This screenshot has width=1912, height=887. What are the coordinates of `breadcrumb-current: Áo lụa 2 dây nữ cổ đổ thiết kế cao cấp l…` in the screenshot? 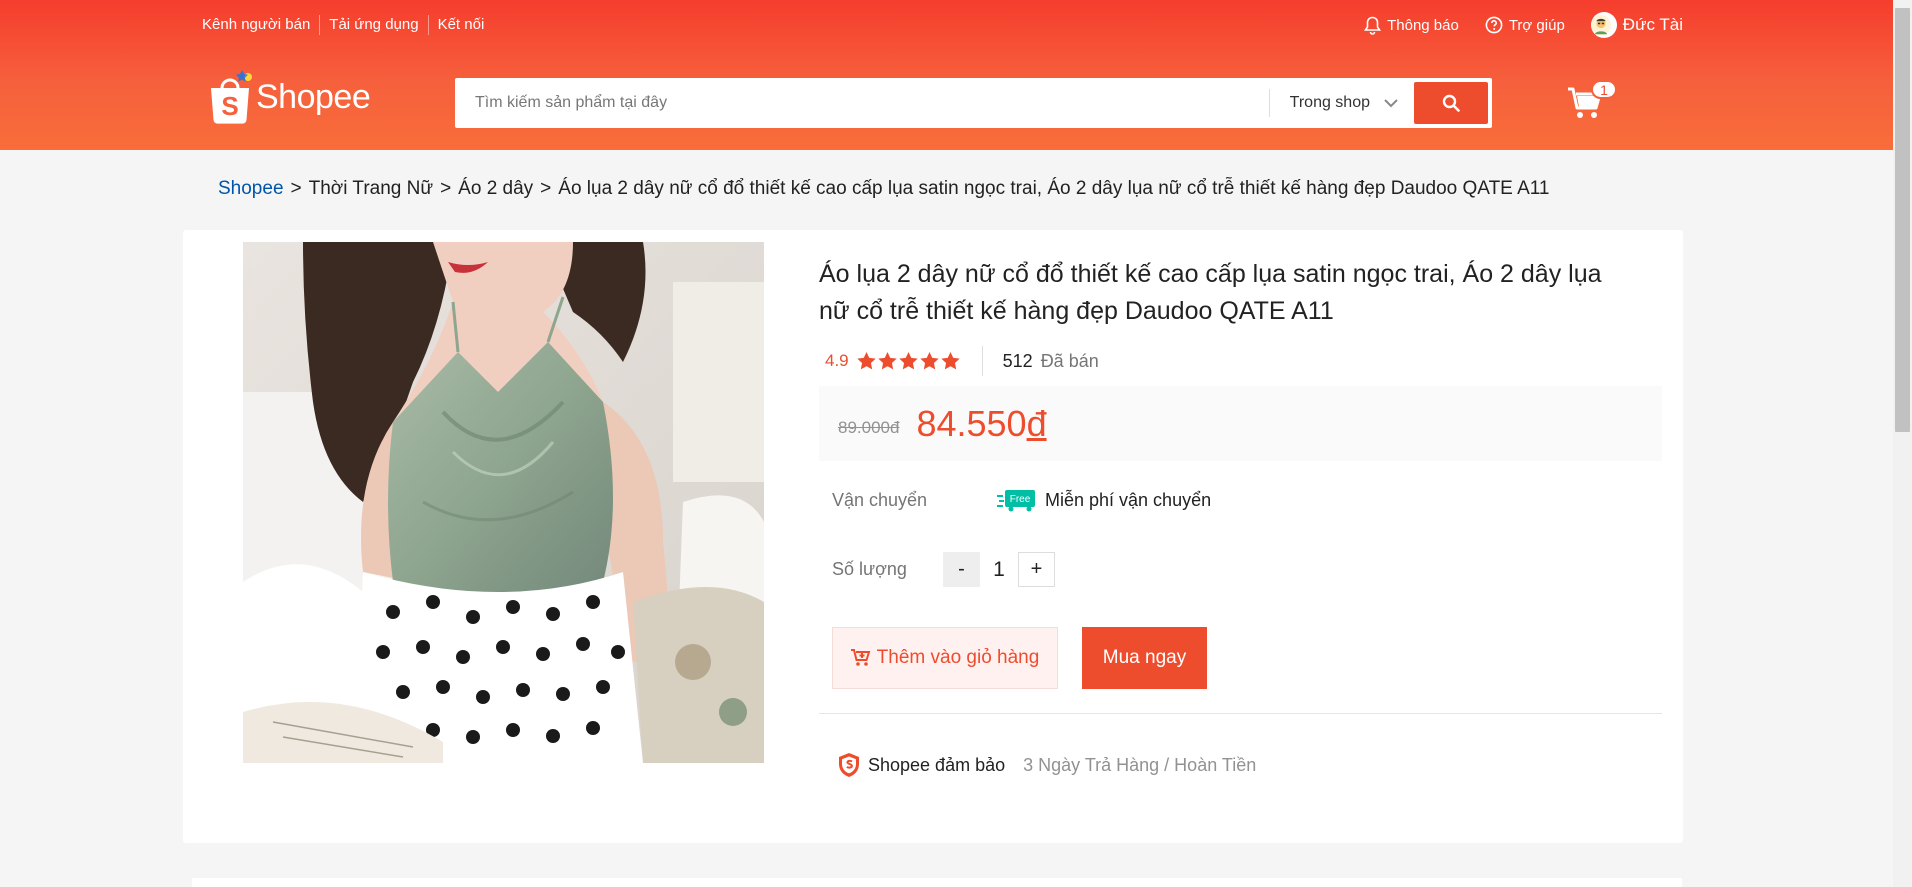 It's located at (1054, 188).